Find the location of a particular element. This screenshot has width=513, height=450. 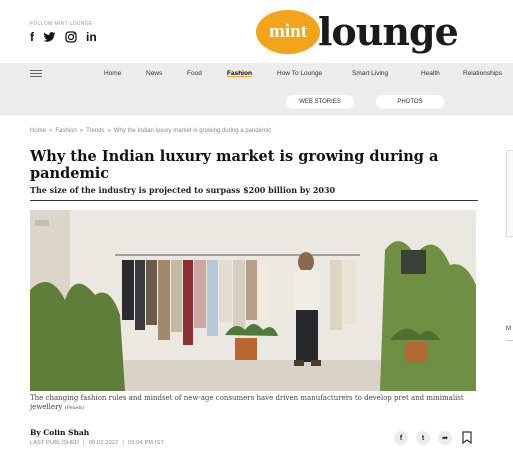

nav-item-health: Health is located at coordinates (430, 73).